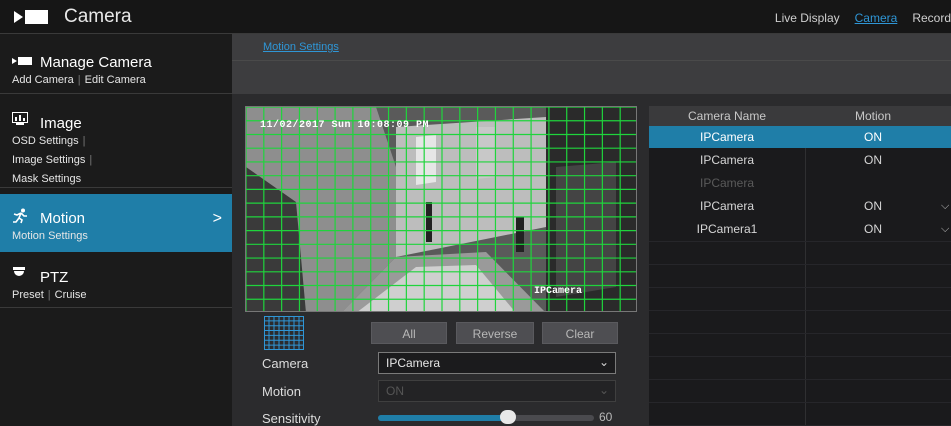 This screenshot has height=426, width=951. What do you see at coordinates (284, 333) in the screenshot?
I see `grid-select-icon` at bounding box center [284, 333].